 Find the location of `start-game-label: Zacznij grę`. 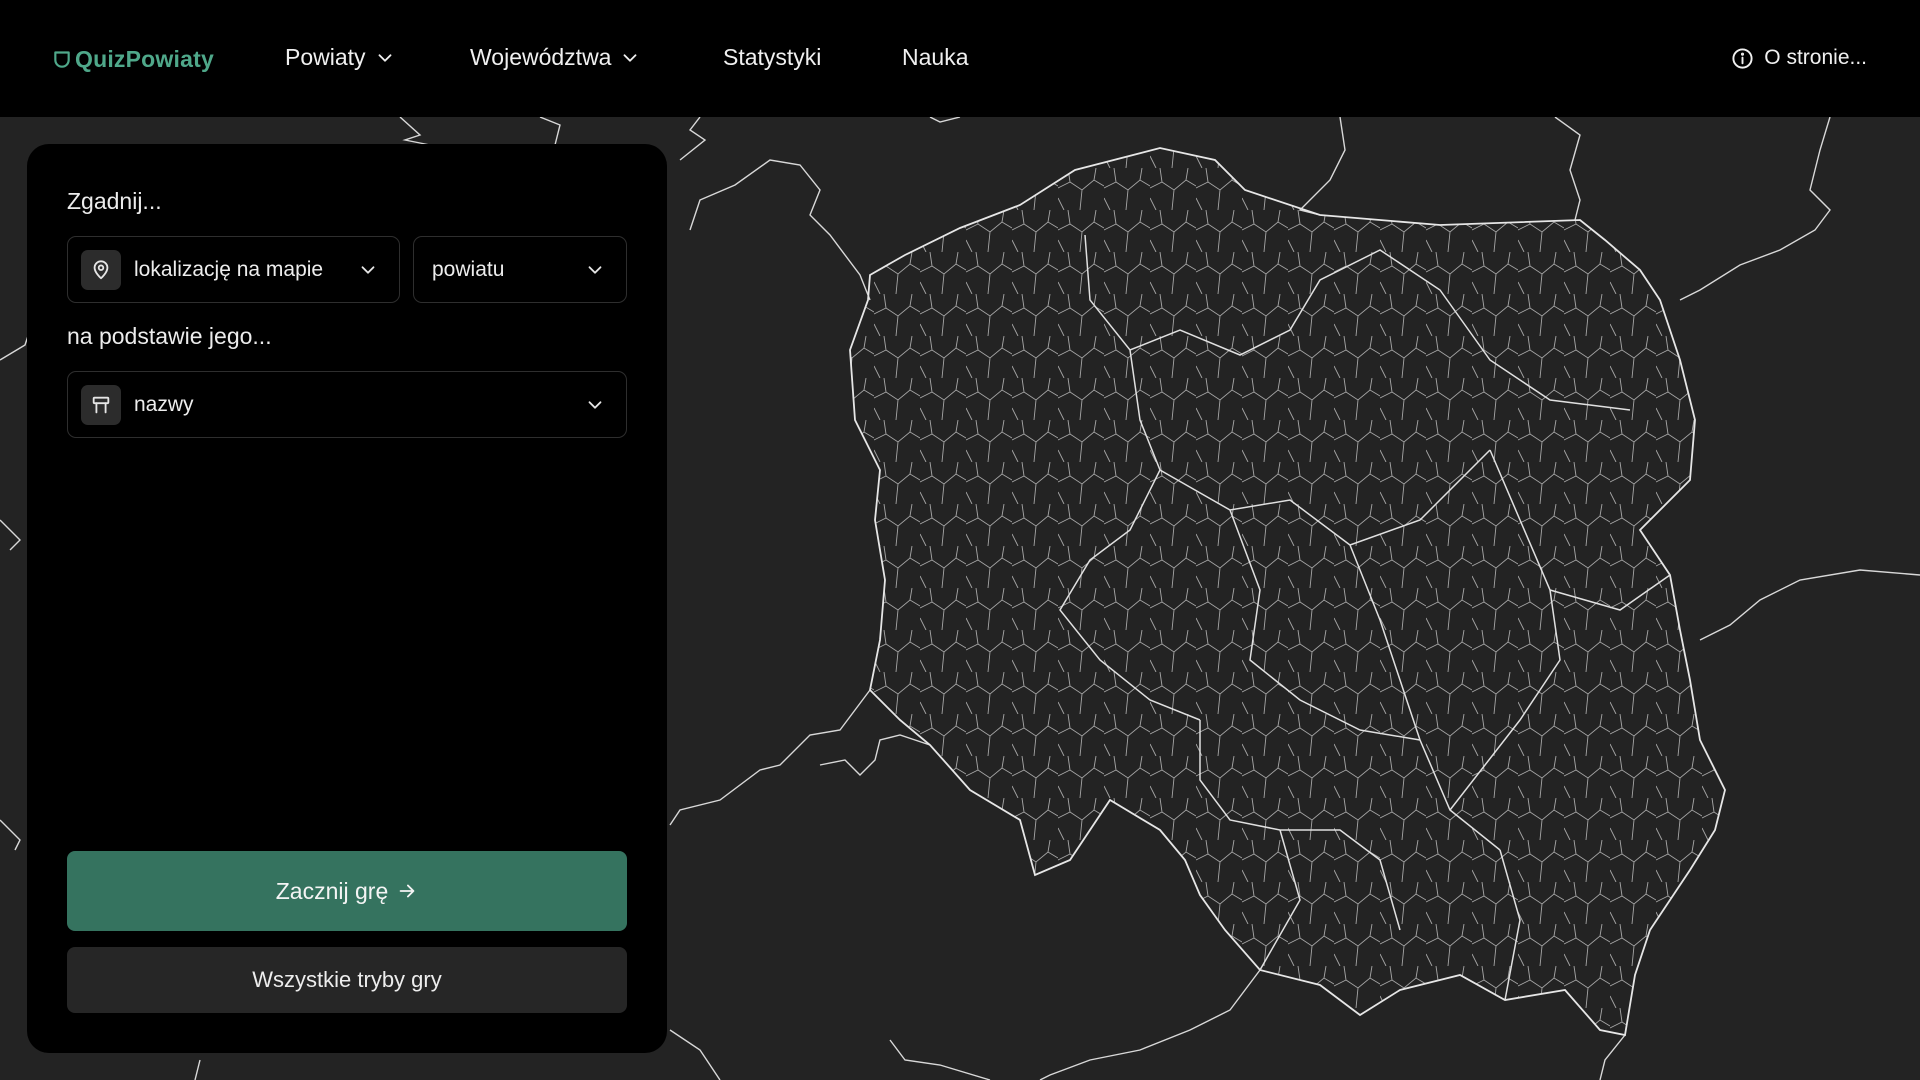

start-game-label: Zacznij grę is located at coordinates (332, 890).